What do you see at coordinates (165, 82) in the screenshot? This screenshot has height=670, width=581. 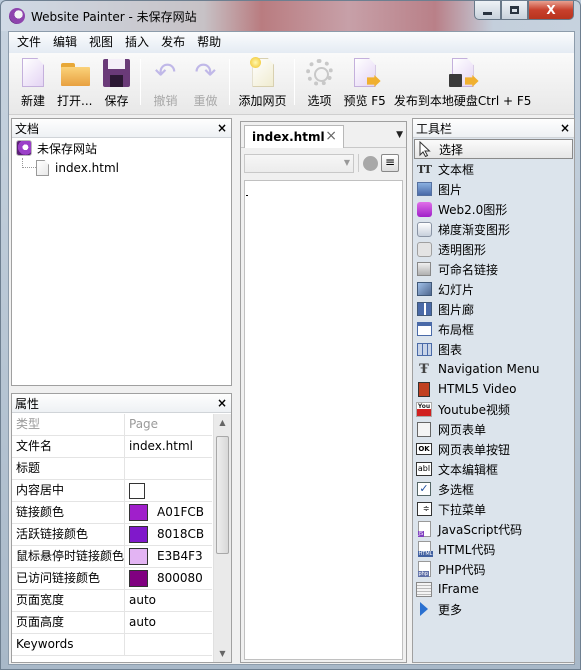 I see `undo-button: ↶ 撤销` at bounding box center [165, 82].